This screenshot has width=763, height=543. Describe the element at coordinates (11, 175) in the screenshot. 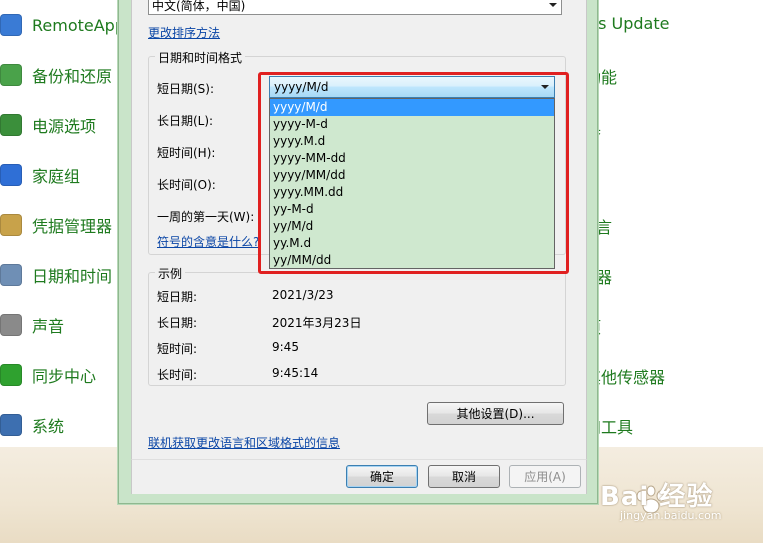

I see `homegroup-icon` at that location.